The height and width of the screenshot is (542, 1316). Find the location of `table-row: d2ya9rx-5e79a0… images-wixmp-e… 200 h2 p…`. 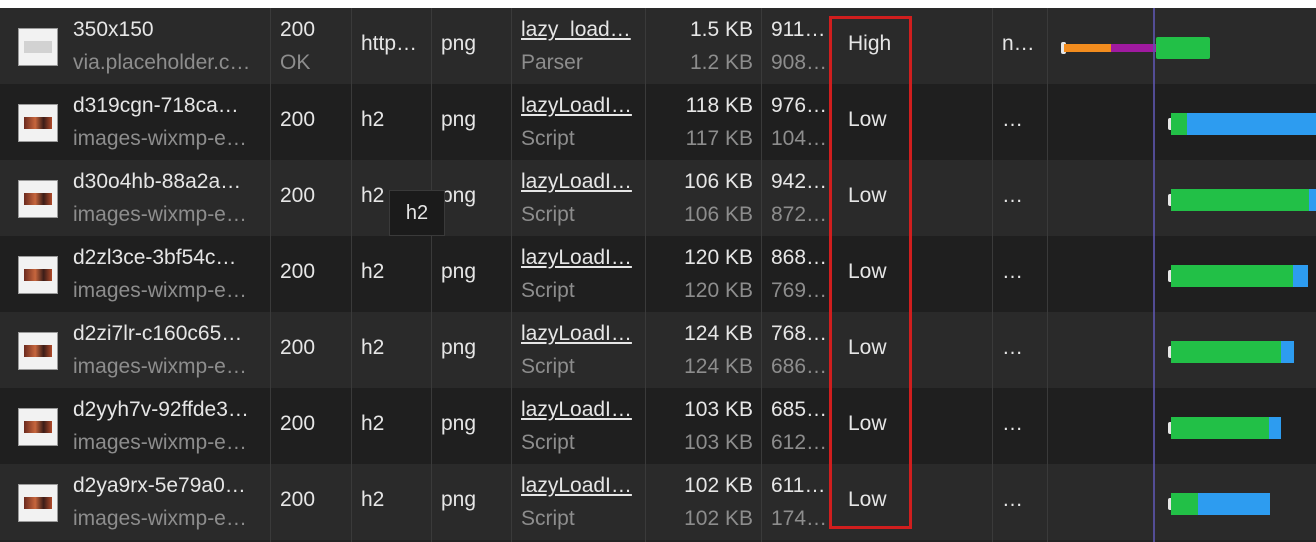

table-row: d2ya9rx-5e79a0… images-wixmp-e… 200 h2 p… is located at coordinates (658, 502).